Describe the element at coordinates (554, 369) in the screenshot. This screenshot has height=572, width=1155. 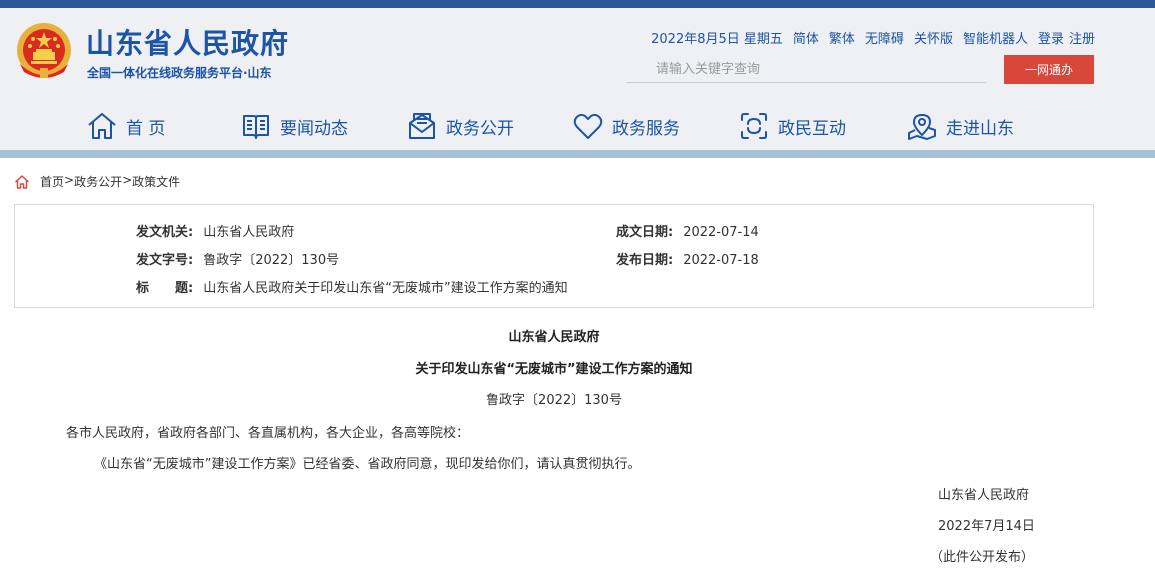
I see `document-title: 关于印发山东省“无废城市”建设工作方案的通知` at that location.